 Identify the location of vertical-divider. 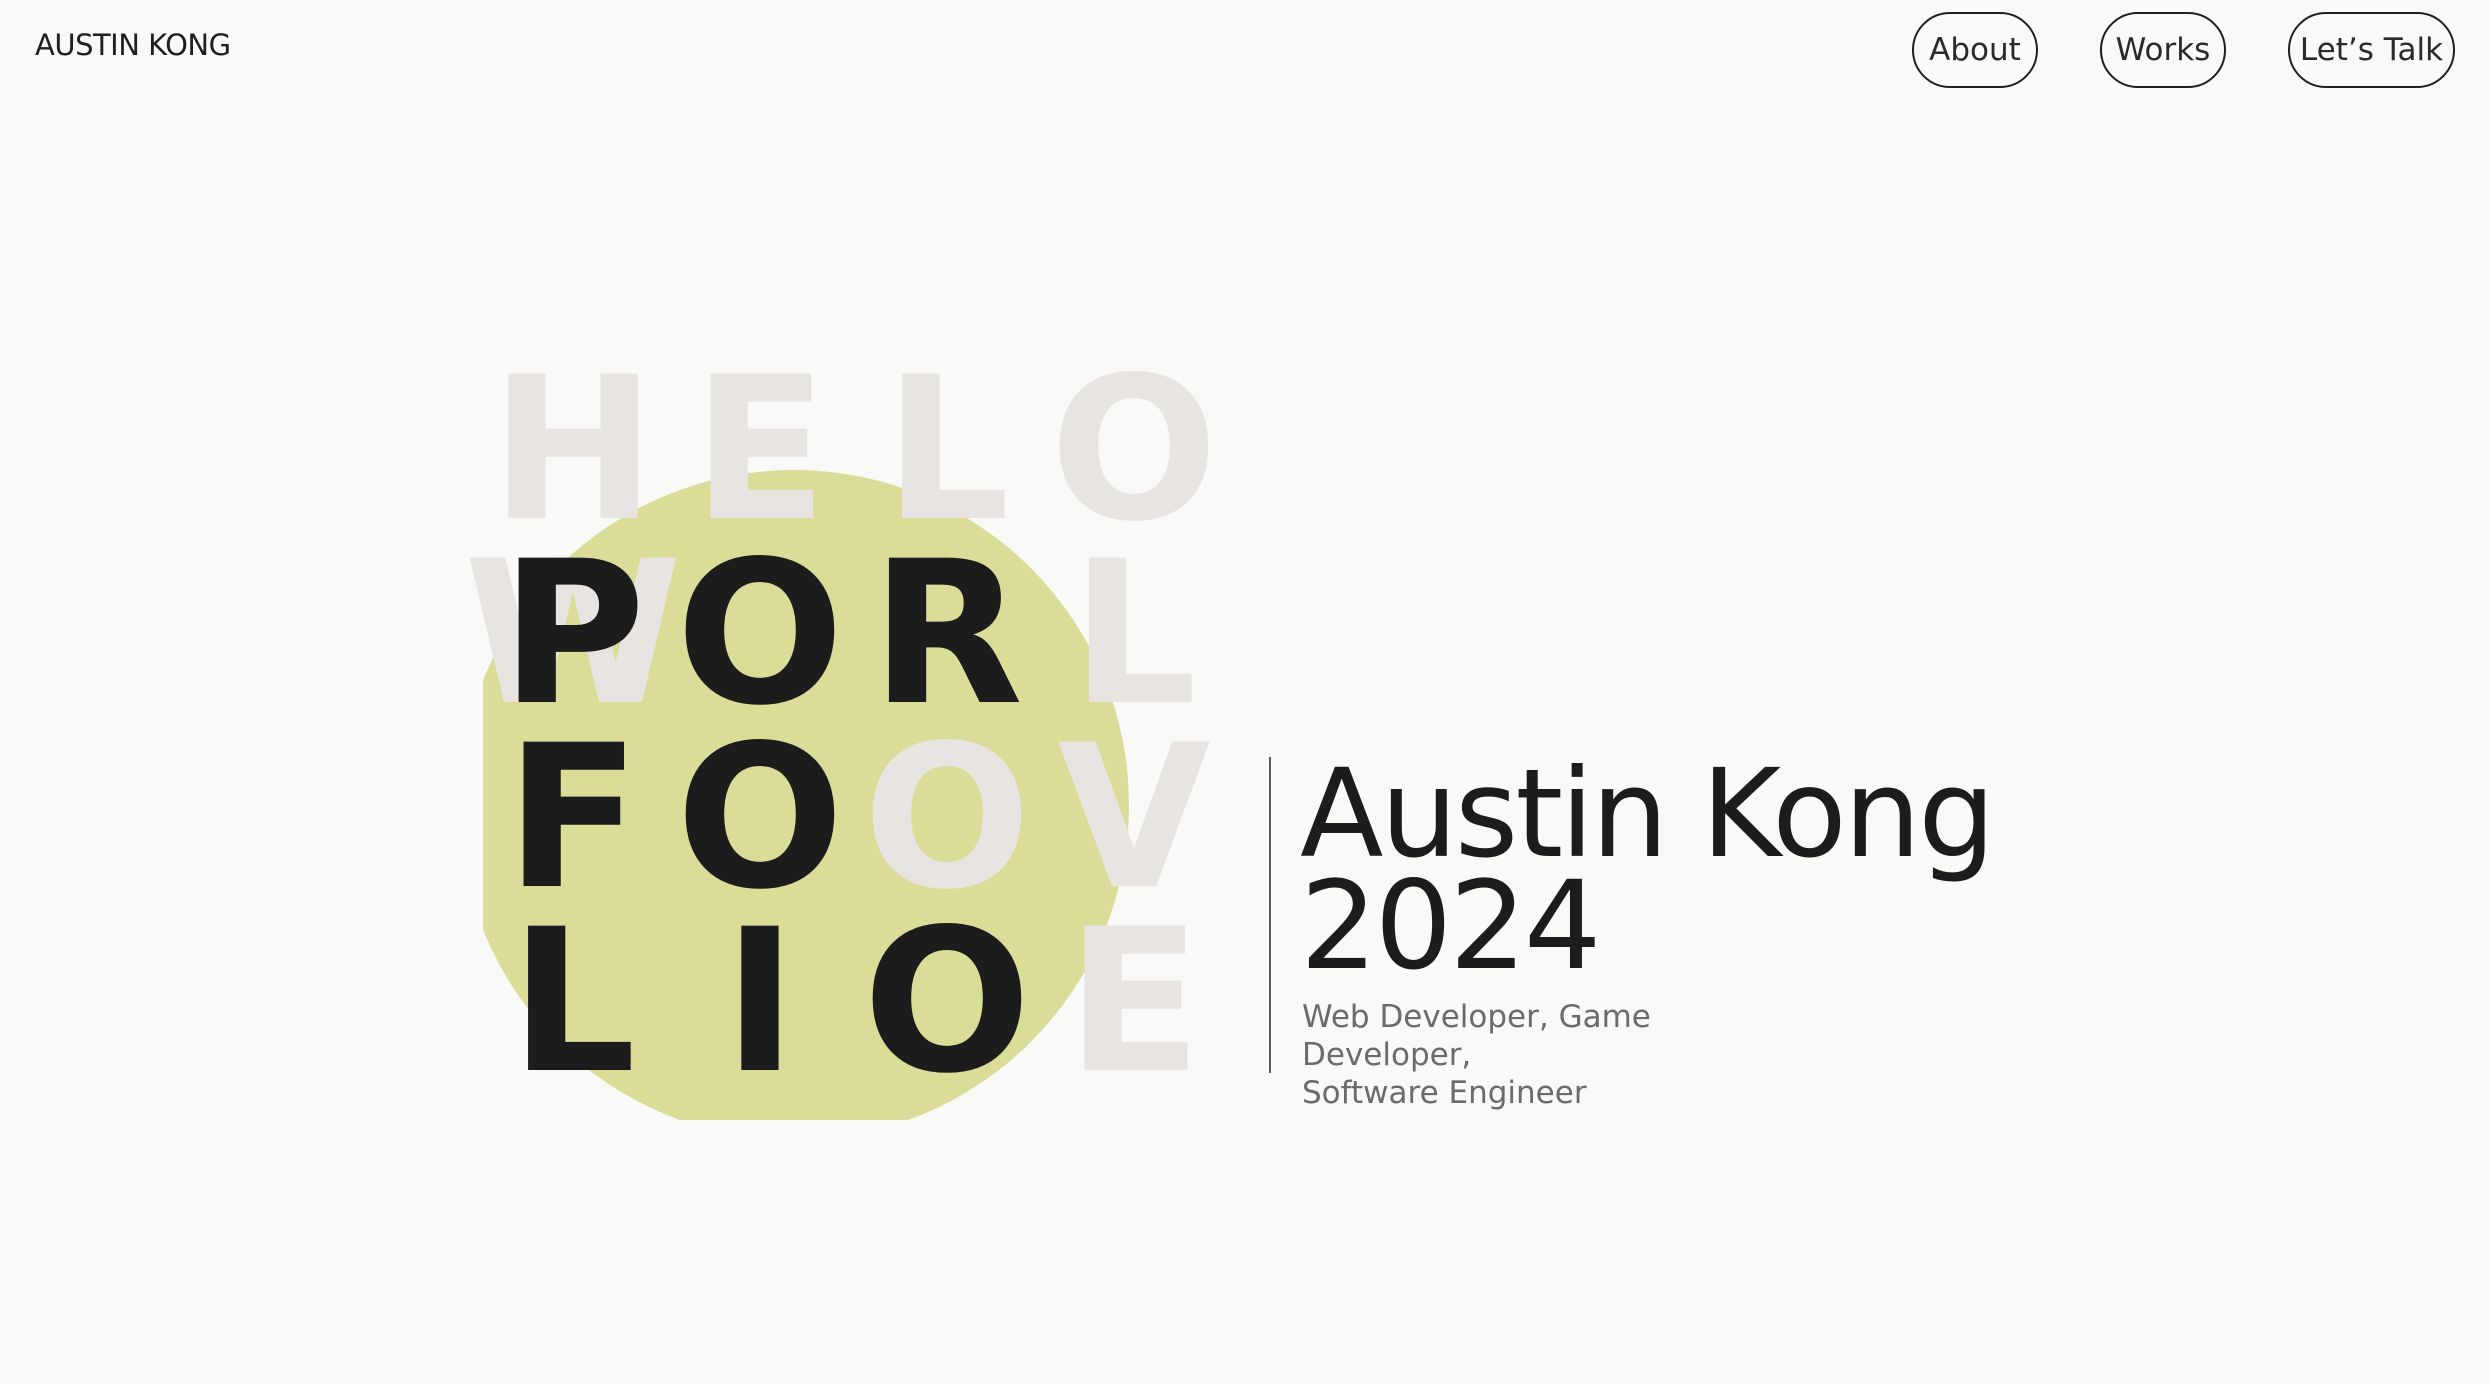
(1270, 915).